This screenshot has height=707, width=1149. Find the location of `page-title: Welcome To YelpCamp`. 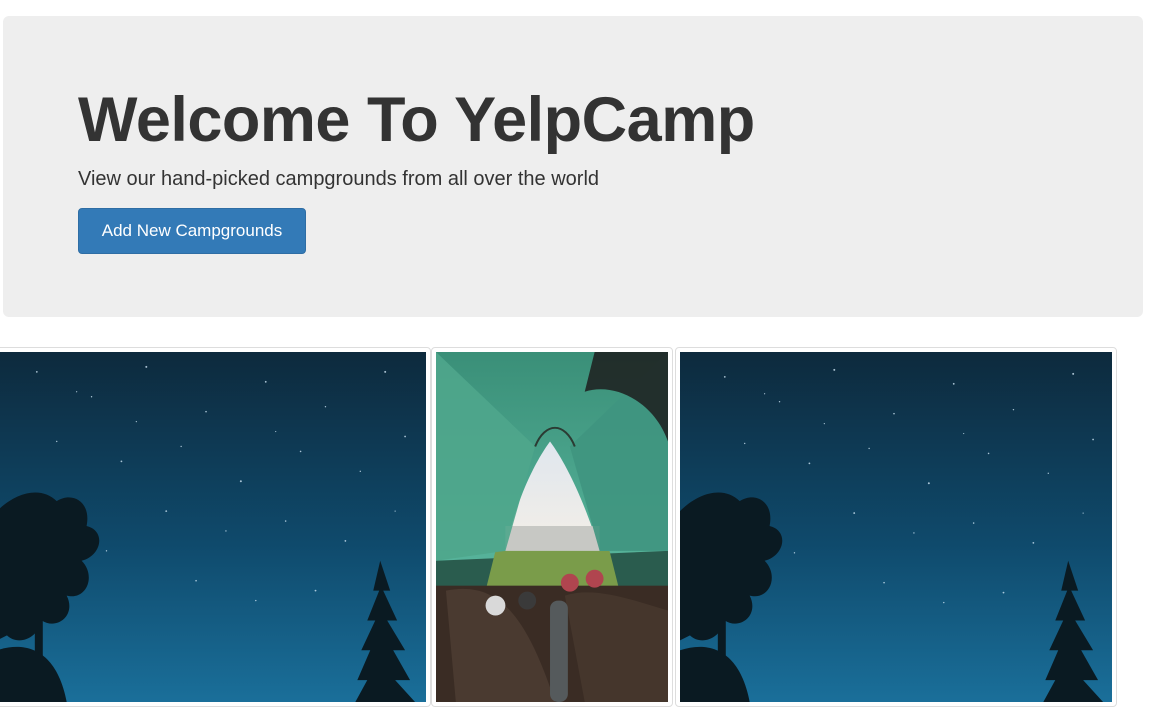

page-title: Welcome To YelpCamp is located at coordinates (416, 120).